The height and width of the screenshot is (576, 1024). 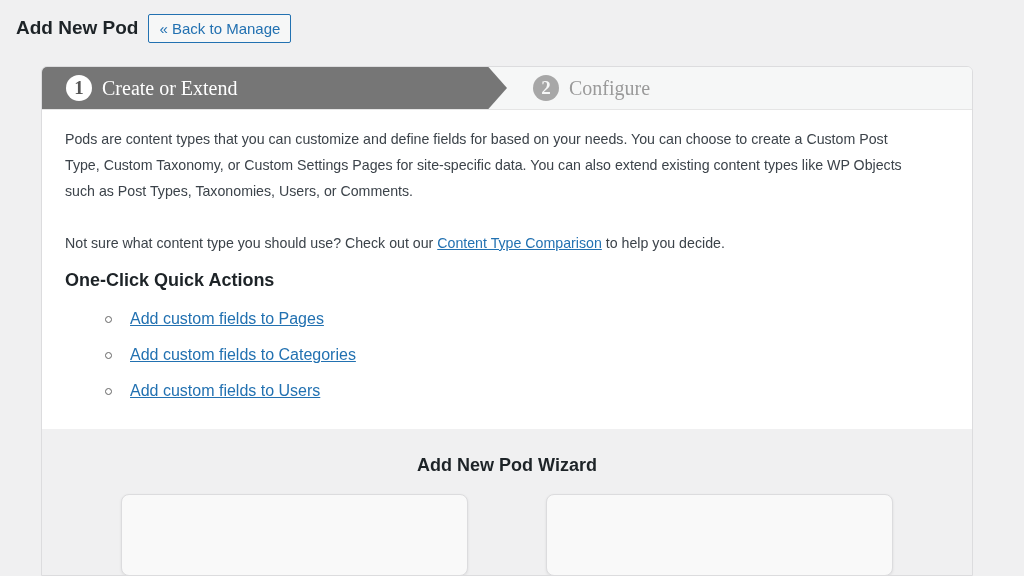 What do you see at coordinates (274, 88) in the screenshot?
I see `wizard-step: 1 Create or Extend` at bounding box center [274, 88].